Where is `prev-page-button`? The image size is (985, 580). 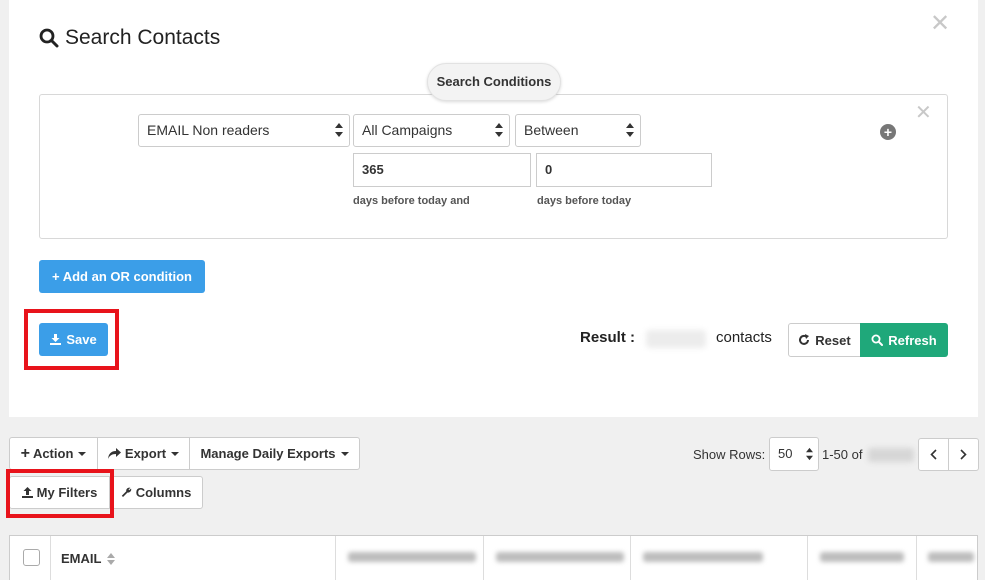 prev-page-button is located at coordinates (933, 454).